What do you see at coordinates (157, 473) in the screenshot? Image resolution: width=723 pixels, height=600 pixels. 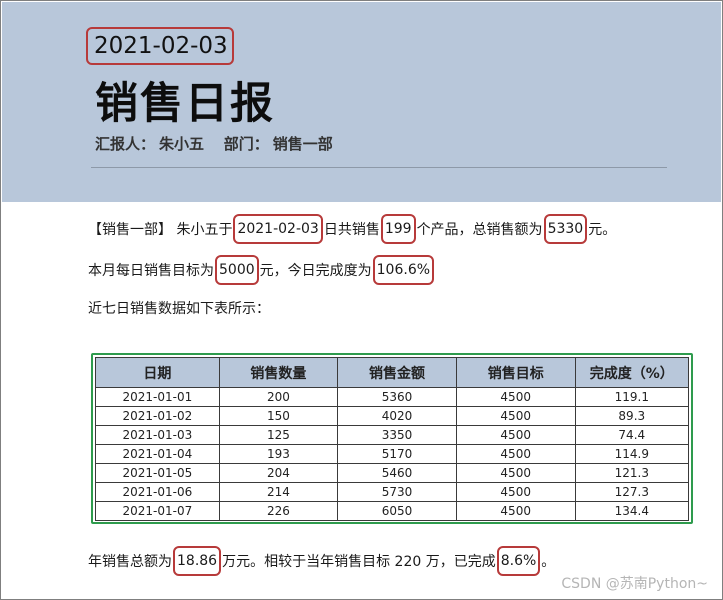 I see `table-cell: 2021-01-05` at bounding box center [157, 473].